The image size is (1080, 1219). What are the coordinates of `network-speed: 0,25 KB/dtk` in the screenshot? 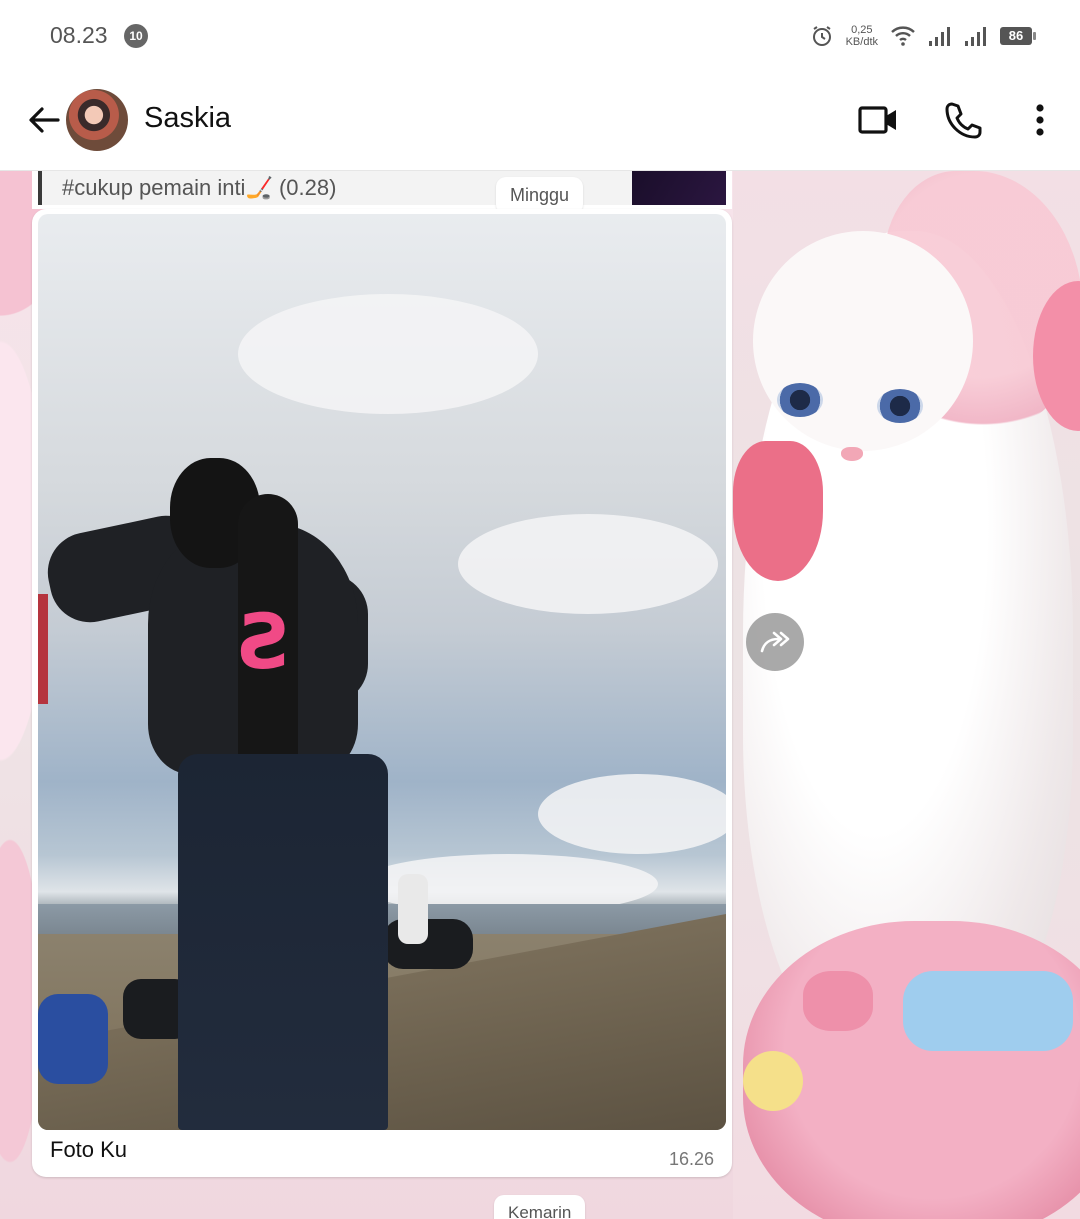 It's located at (862, 36).